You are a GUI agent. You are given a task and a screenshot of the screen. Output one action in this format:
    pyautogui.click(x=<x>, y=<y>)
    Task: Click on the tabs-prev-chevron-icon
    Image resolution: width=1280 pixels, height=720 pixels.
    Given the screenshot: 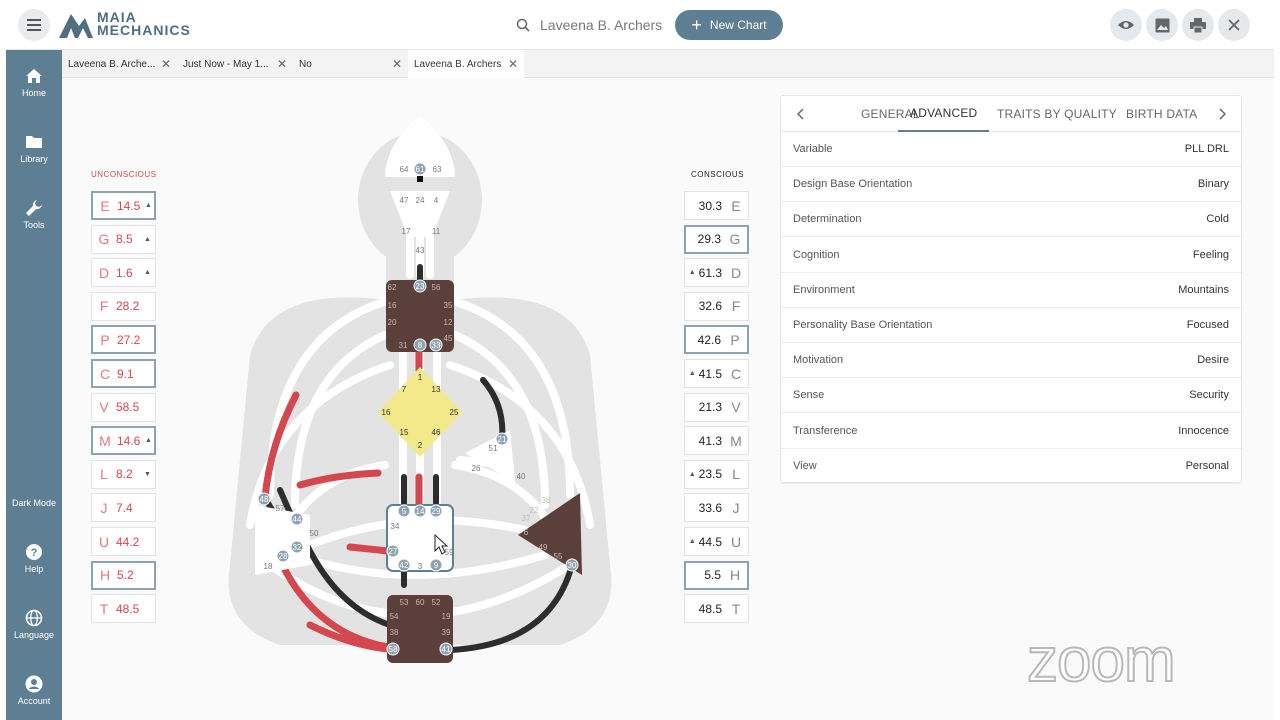 What is the action you would take?
    pyautogui.click(x=800, y=114)
    